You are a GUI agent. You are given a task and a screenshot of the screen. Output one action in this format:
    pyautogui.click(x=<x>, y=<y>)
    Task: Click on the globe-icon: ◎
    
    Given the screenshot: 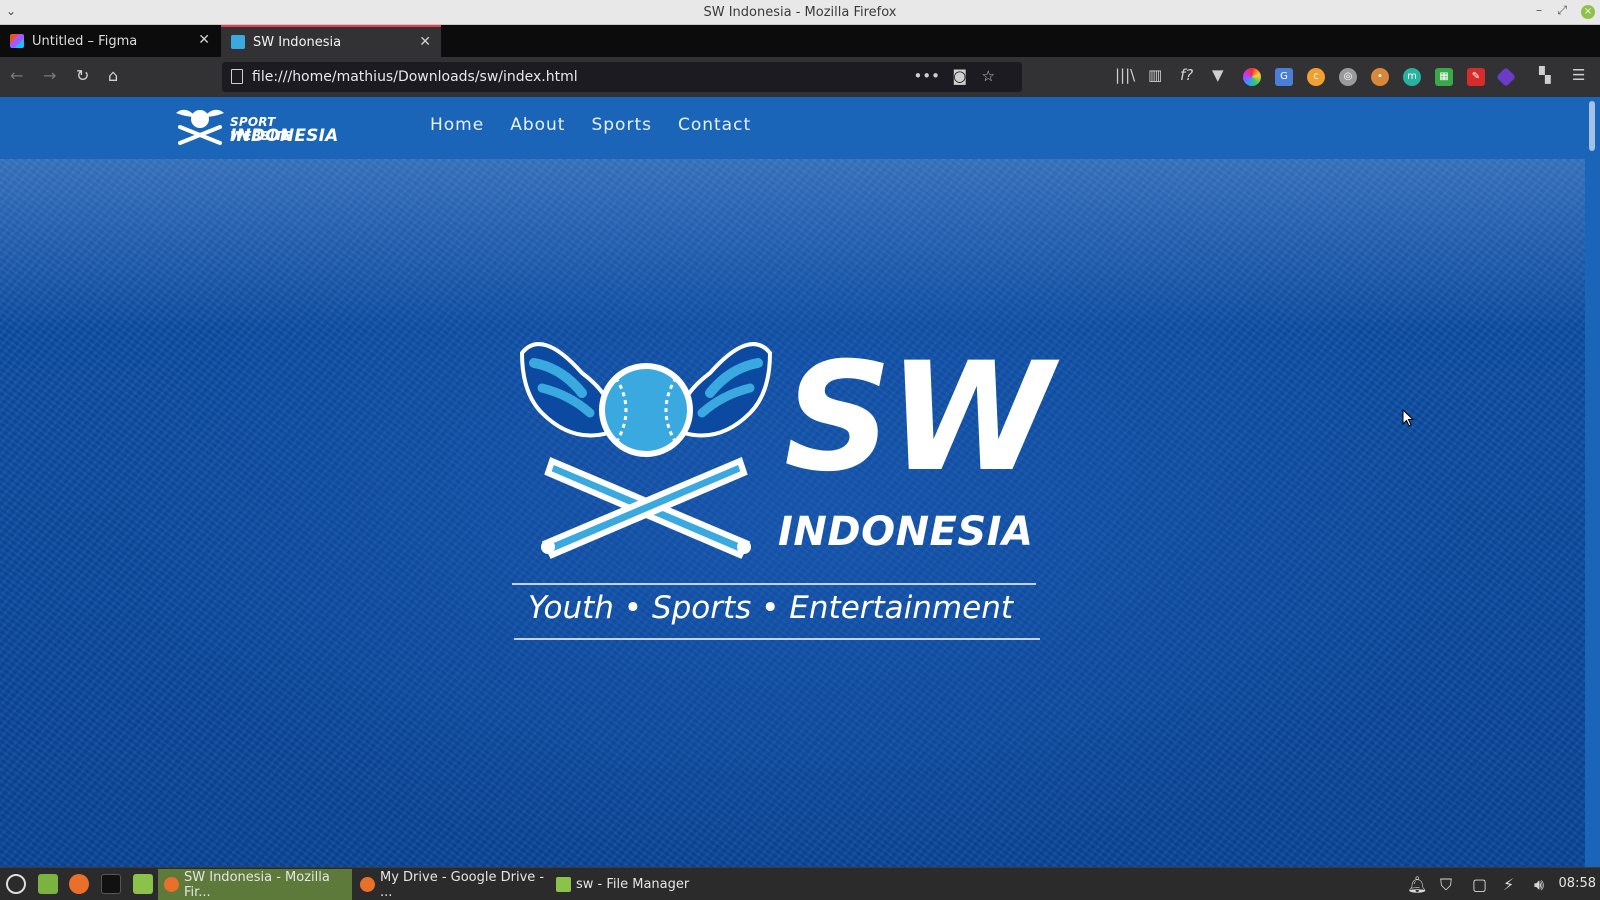 What is the action you would take?
    pyautogui.click(x=1348, y=77)
    